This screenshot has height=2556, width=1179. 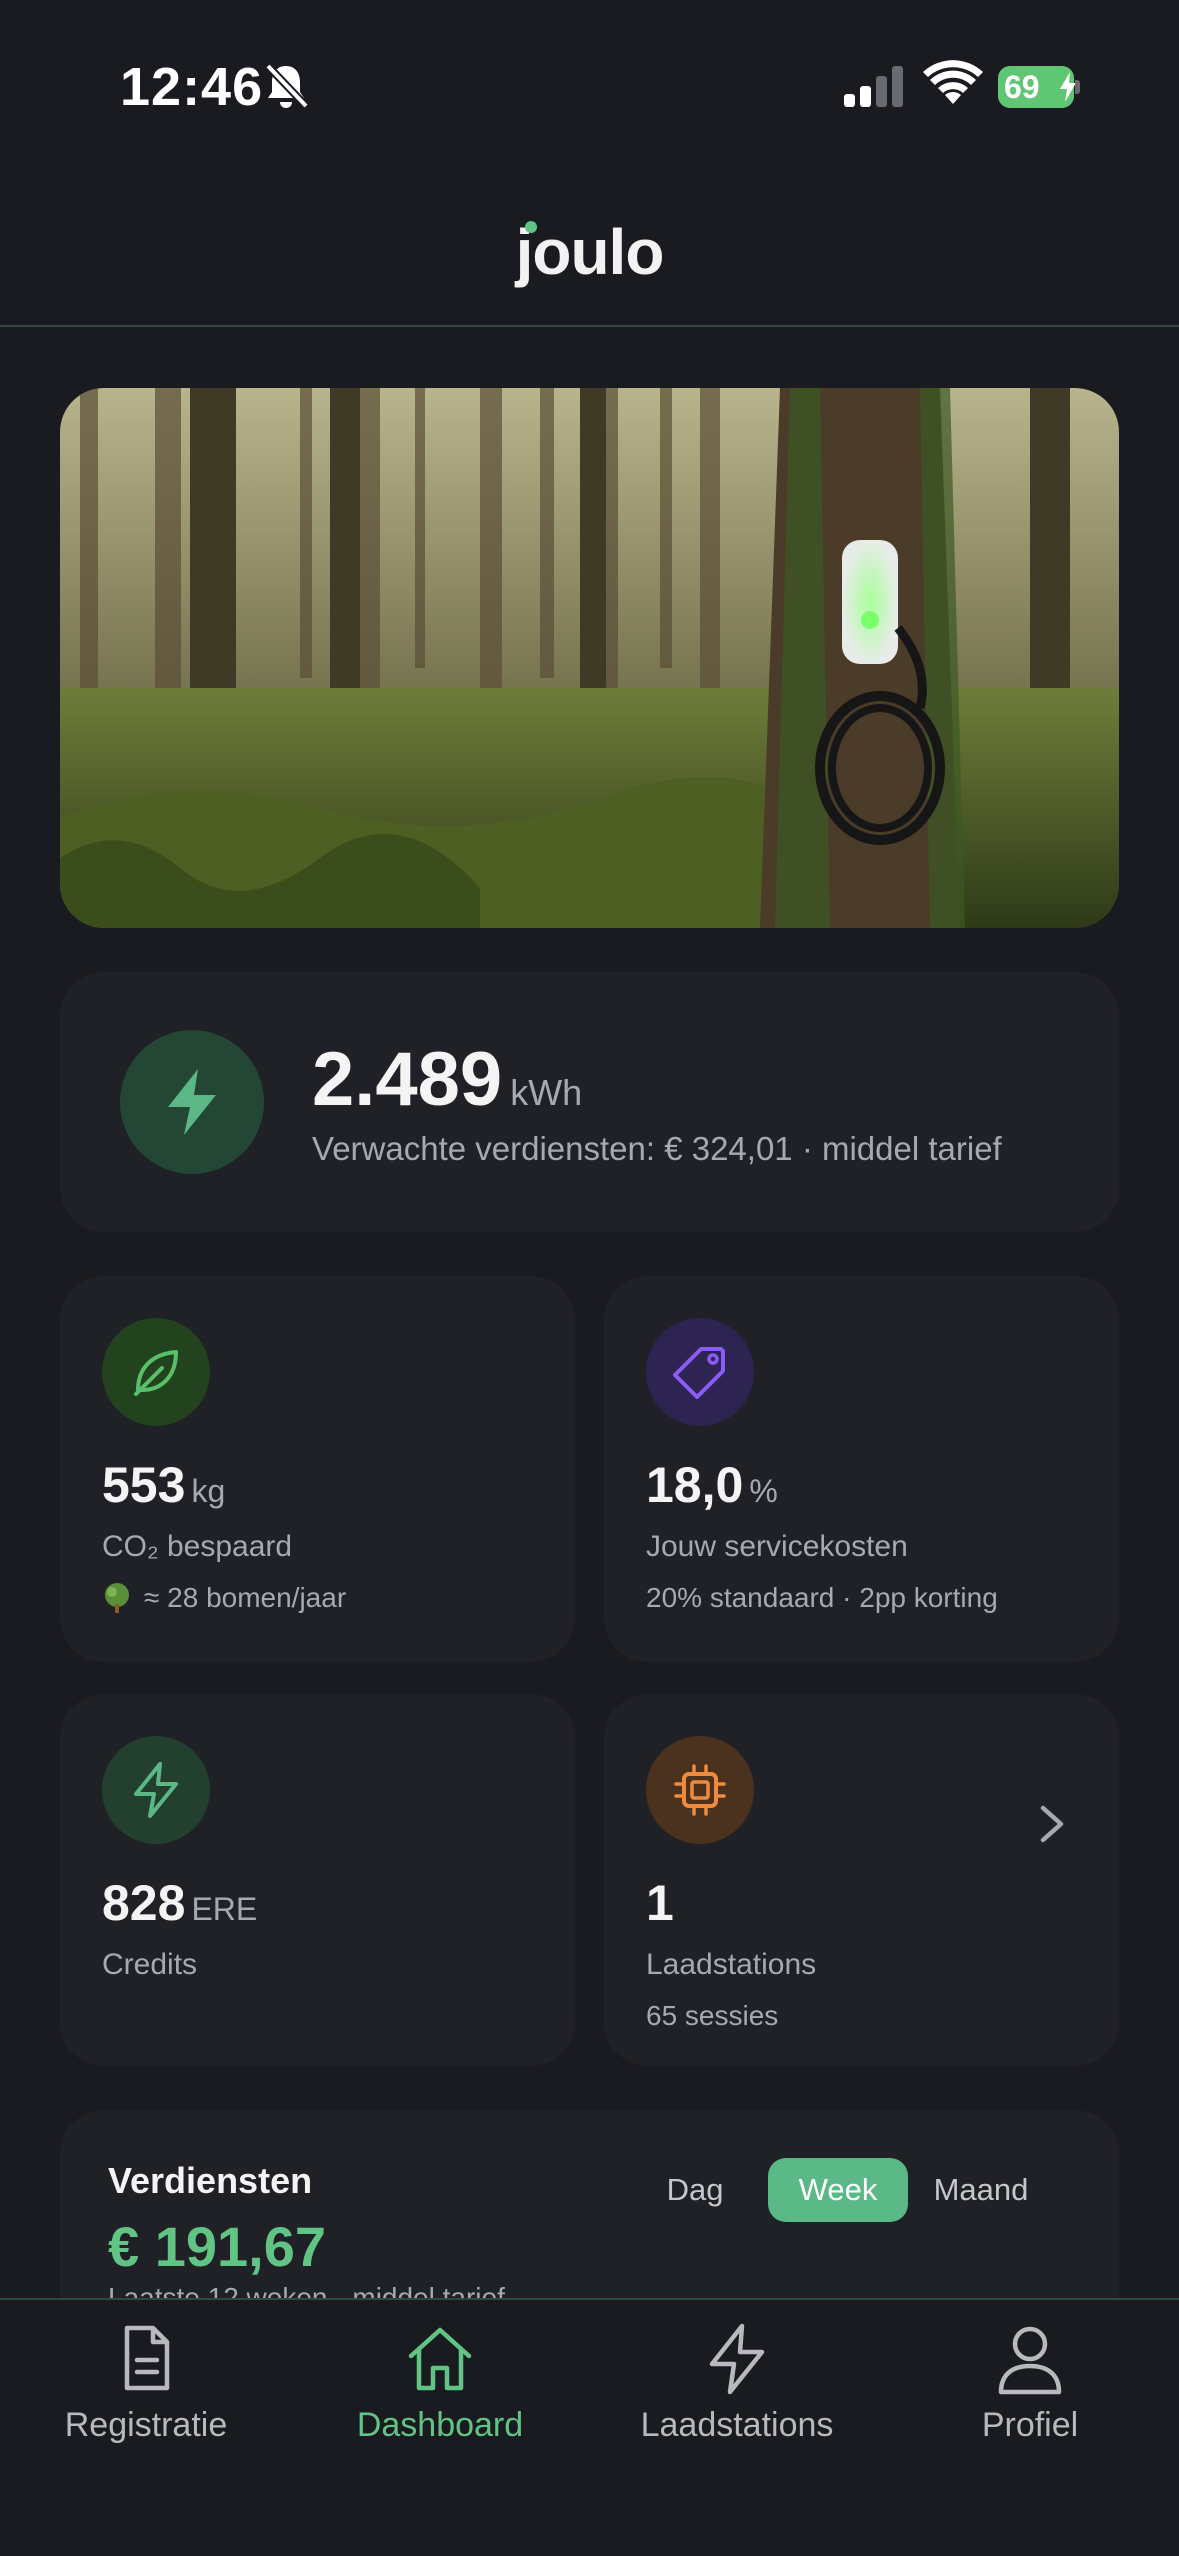 I want to click on period-month-button: Maand, so click(x=981, y=2190).